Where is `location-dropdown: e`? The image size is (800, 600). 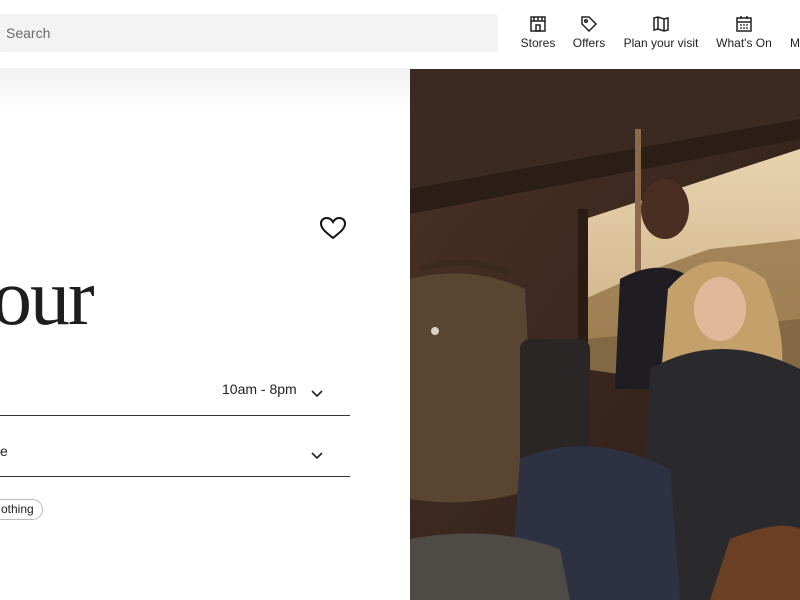 location-dropdown: e is located at coordinates (175, 455).